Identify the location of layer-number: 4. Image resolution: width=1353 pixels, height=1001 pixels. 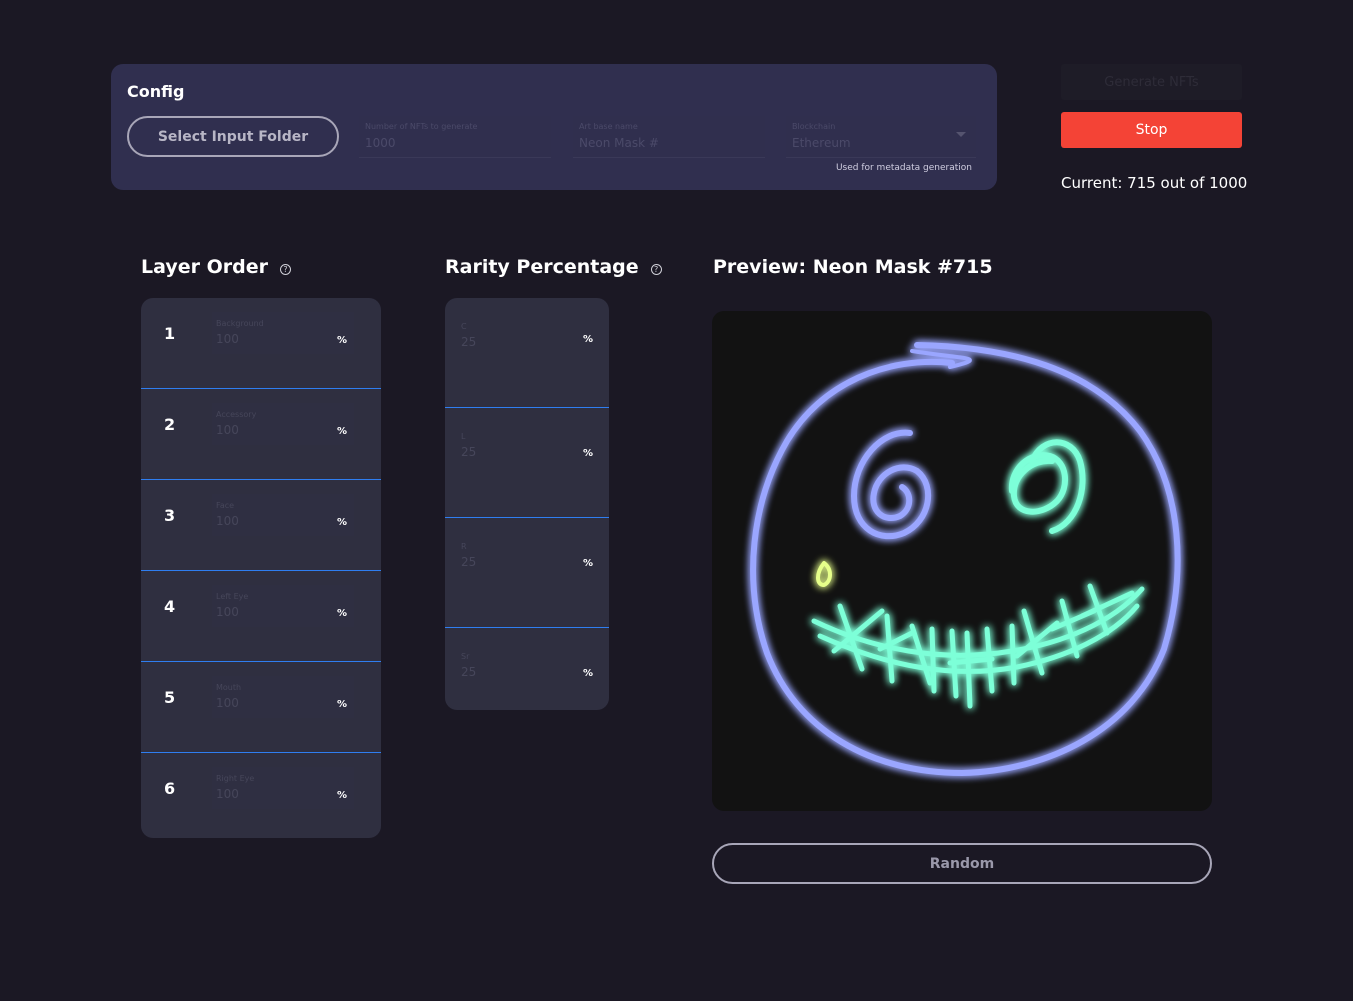
(170, 606).